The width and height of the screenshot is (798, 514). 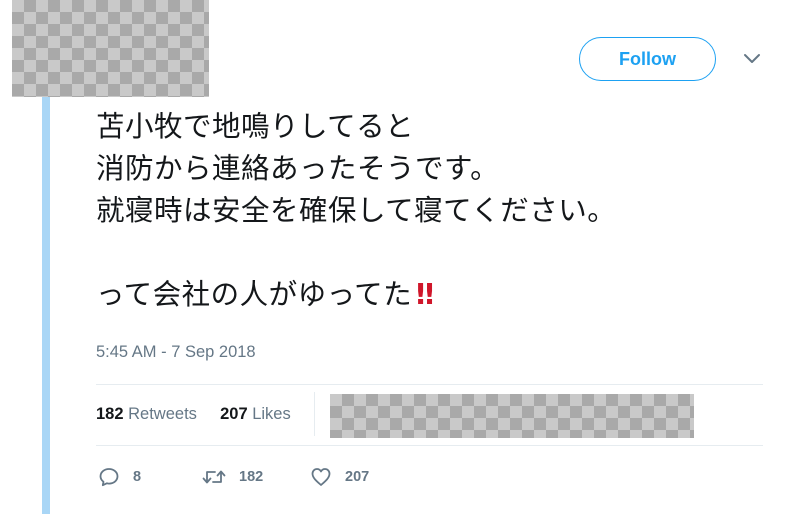 What do you see at coordinates (110, 414) in the screenshot?
I see `retweets-count: 182` at bounding box center [110, 414].